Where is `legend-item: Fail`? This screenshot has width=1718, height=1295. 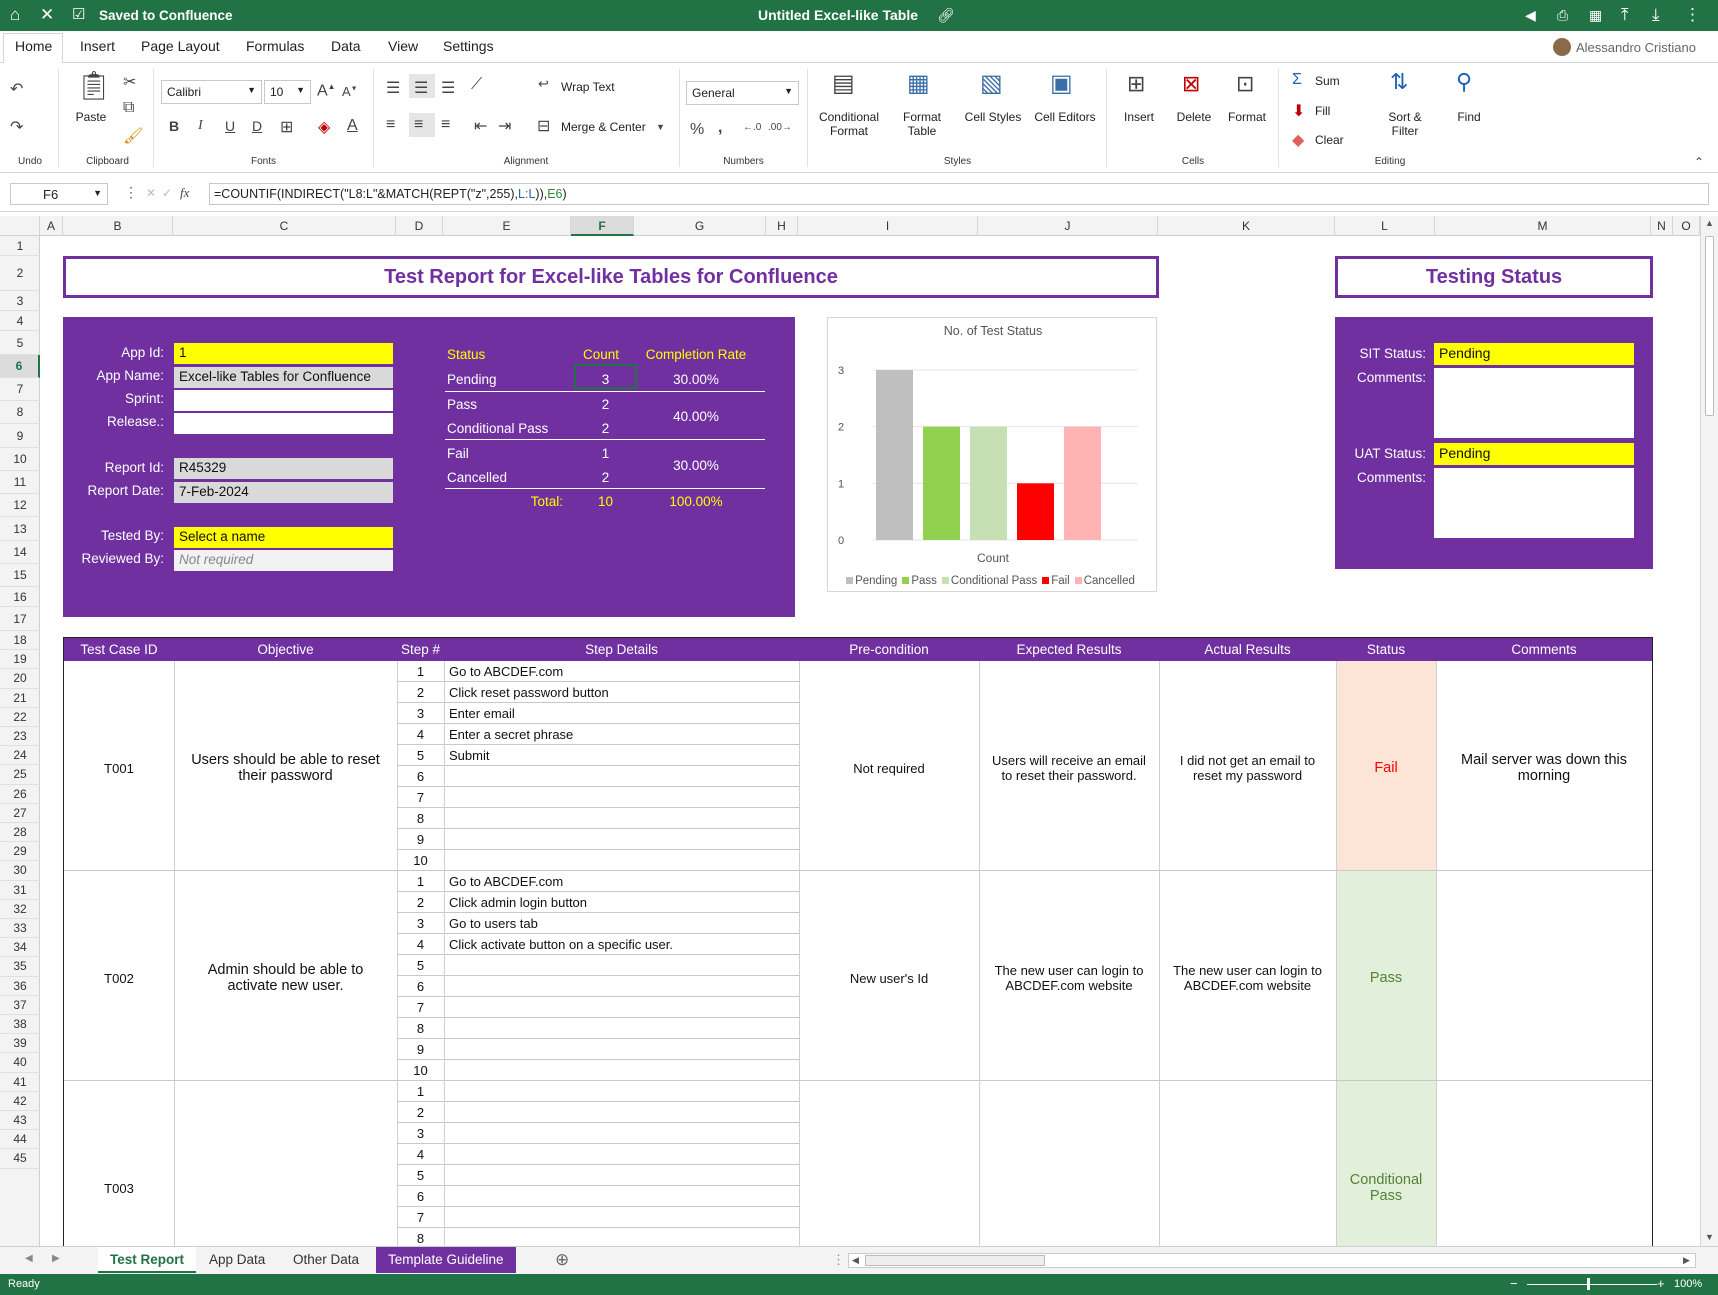
legend-item: Fail is located at coordinates (1056, 581).